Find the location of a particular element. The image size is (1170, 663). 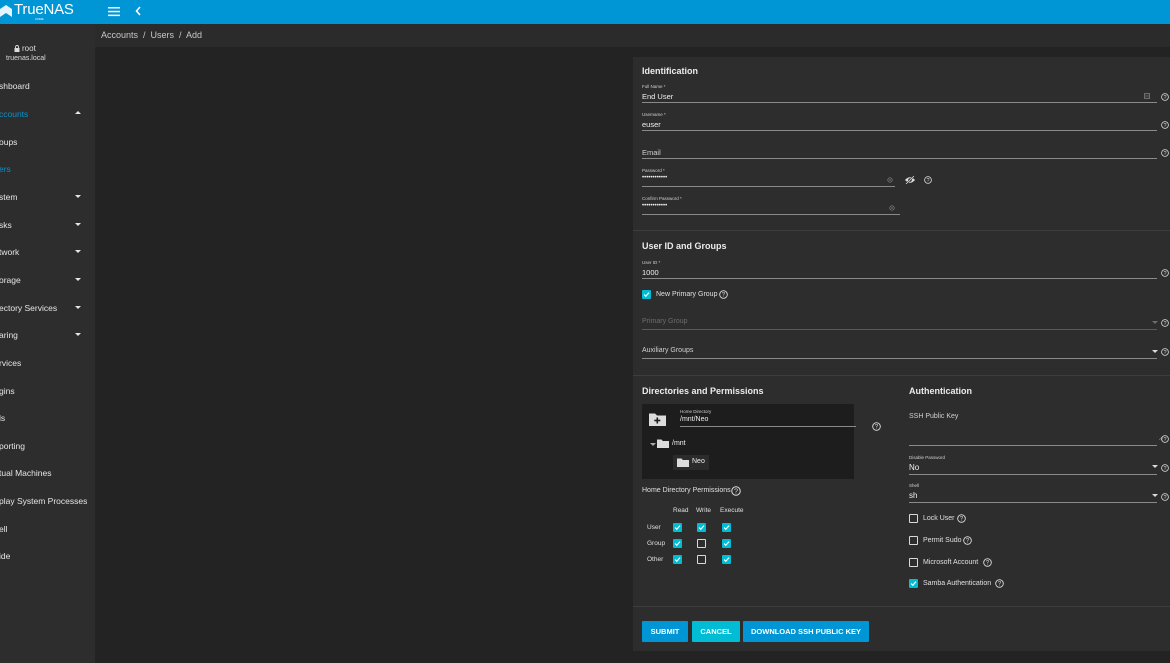

create-folder-icon is located at coordinates (657, 419).